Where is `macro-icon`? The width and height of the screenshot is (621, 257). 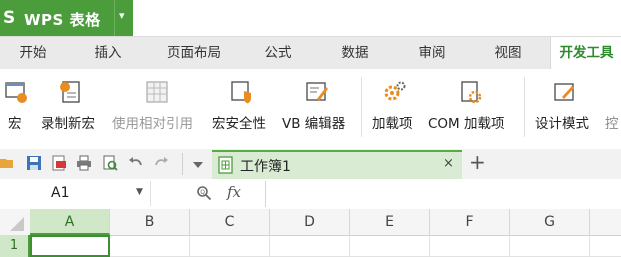
macro-icon is located at coordinates (16, 92).